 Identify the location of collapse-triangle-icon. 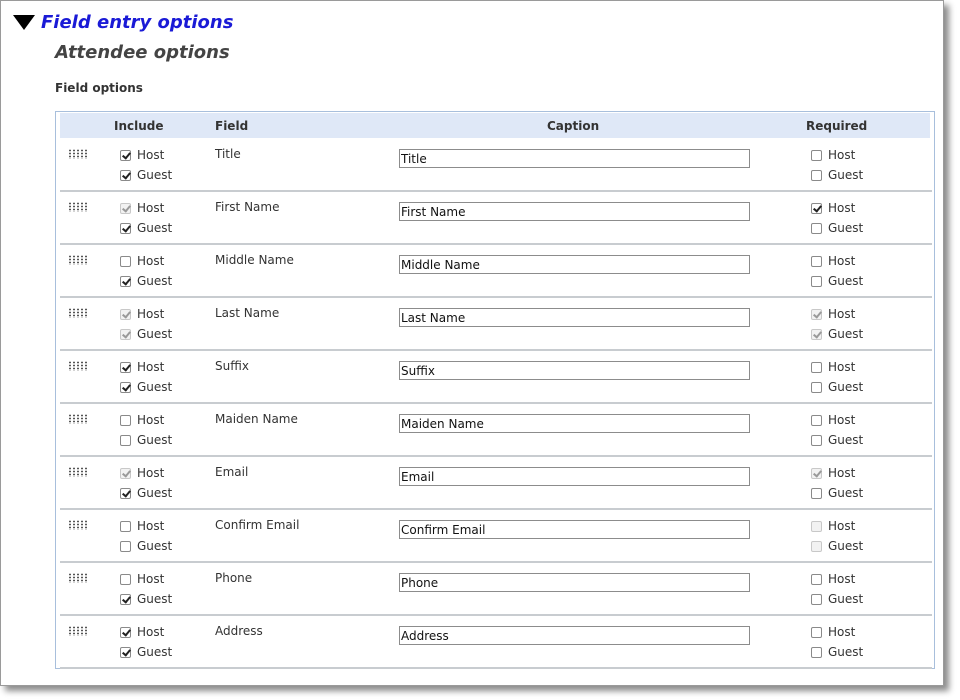
(24, 22).